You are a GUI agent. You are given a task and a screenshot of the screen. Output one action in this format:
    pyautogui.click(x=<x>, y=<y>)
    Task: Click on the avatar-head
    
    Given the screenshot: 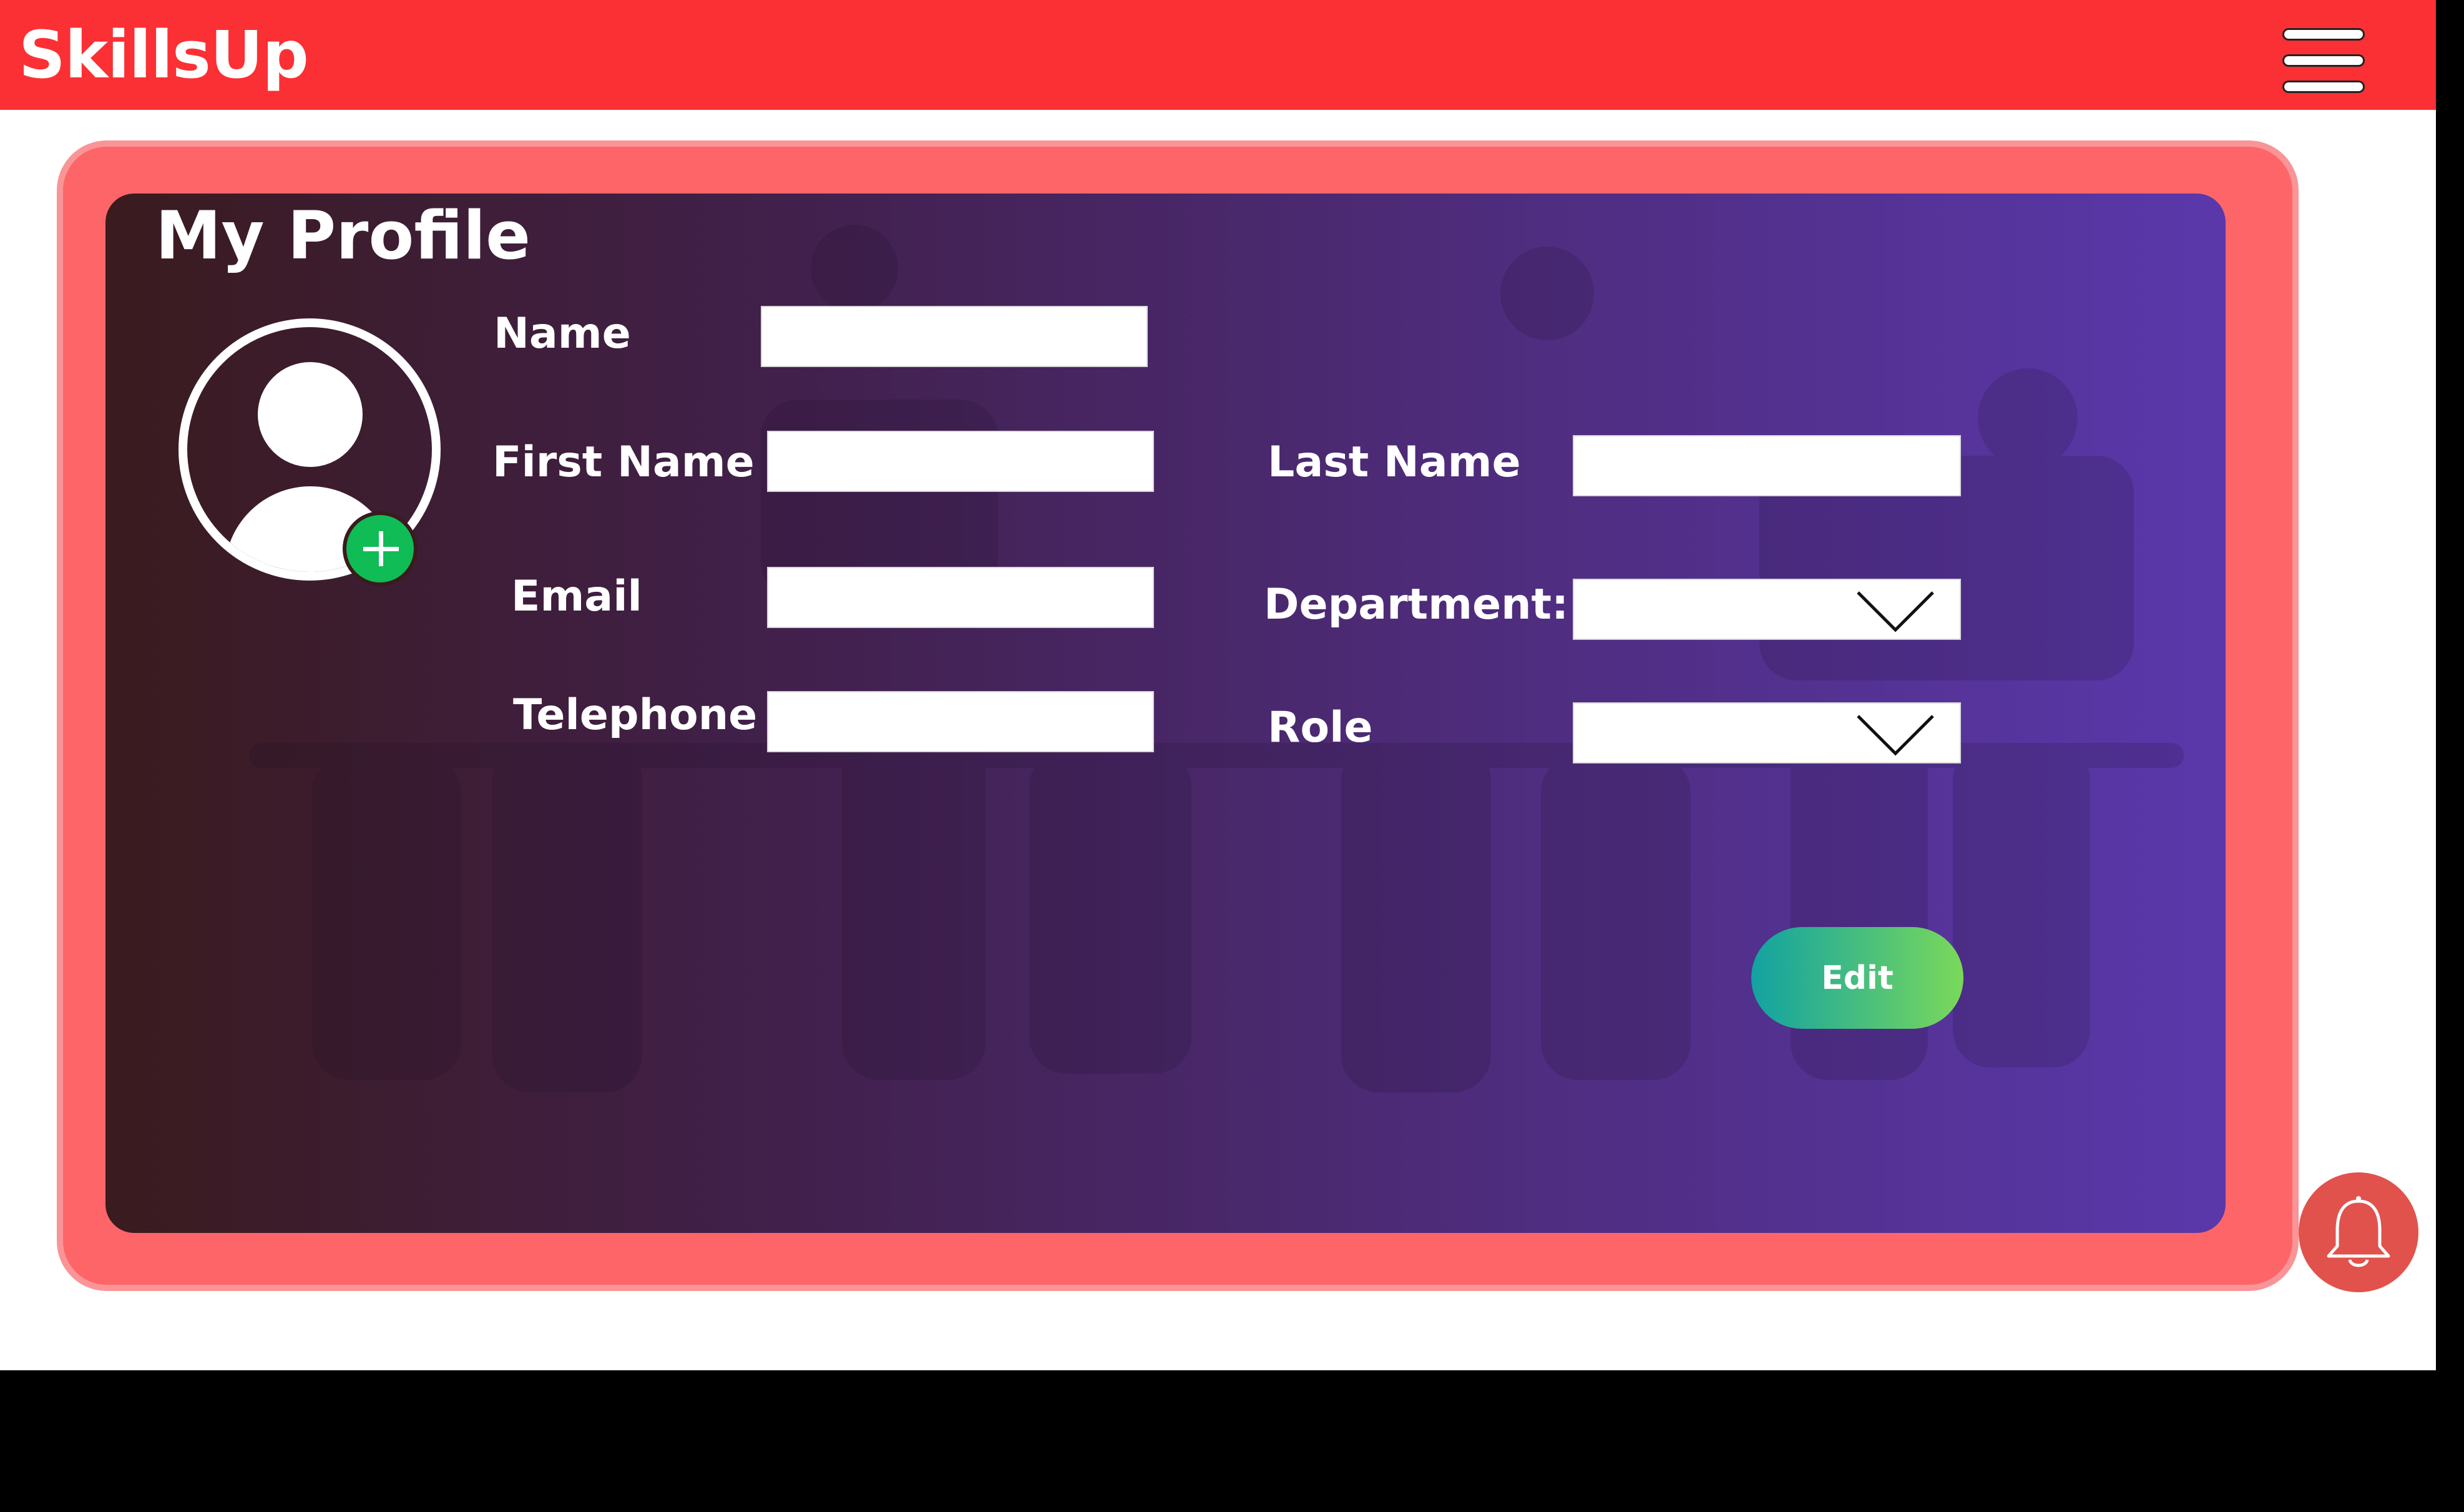 What is the action you would take?
    pyautogui.click(x=310, y=414)
    